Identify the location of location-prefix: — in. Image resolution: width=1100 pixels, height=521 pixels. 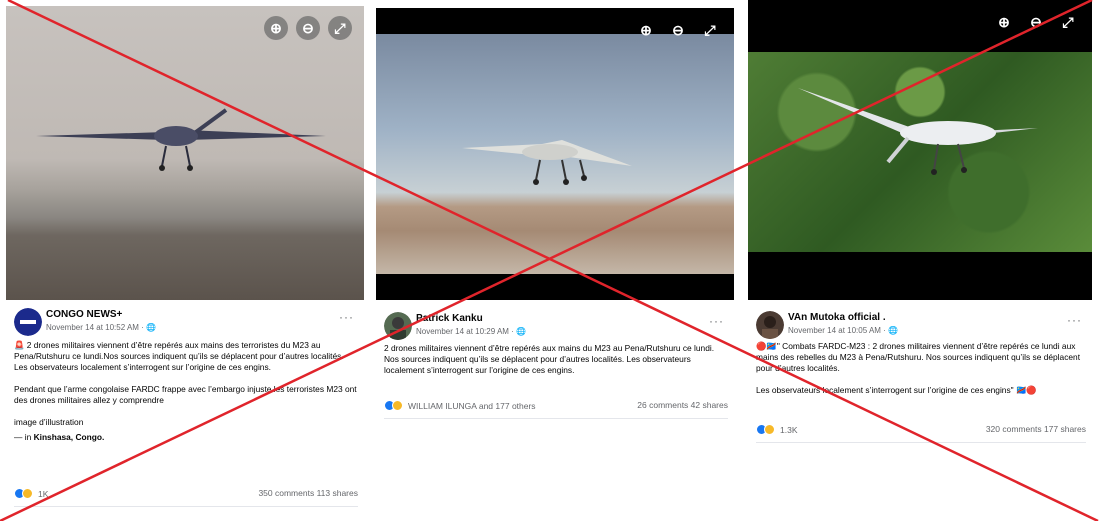
(24, 437).